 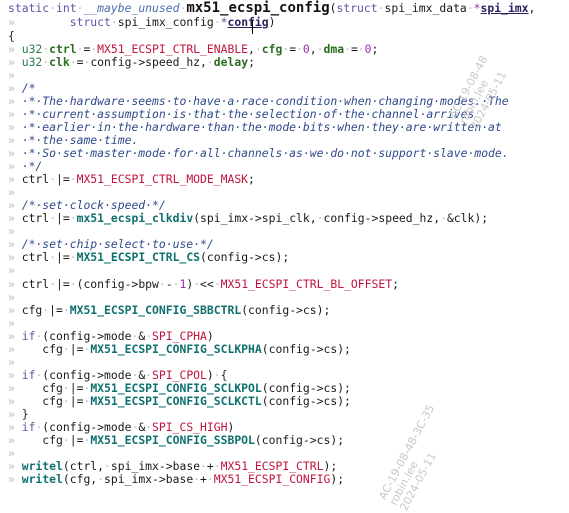 What do you see at coordinates (207, 284) in the screenshot?
I see `code-token: <<` at bounding box center [207, 284].